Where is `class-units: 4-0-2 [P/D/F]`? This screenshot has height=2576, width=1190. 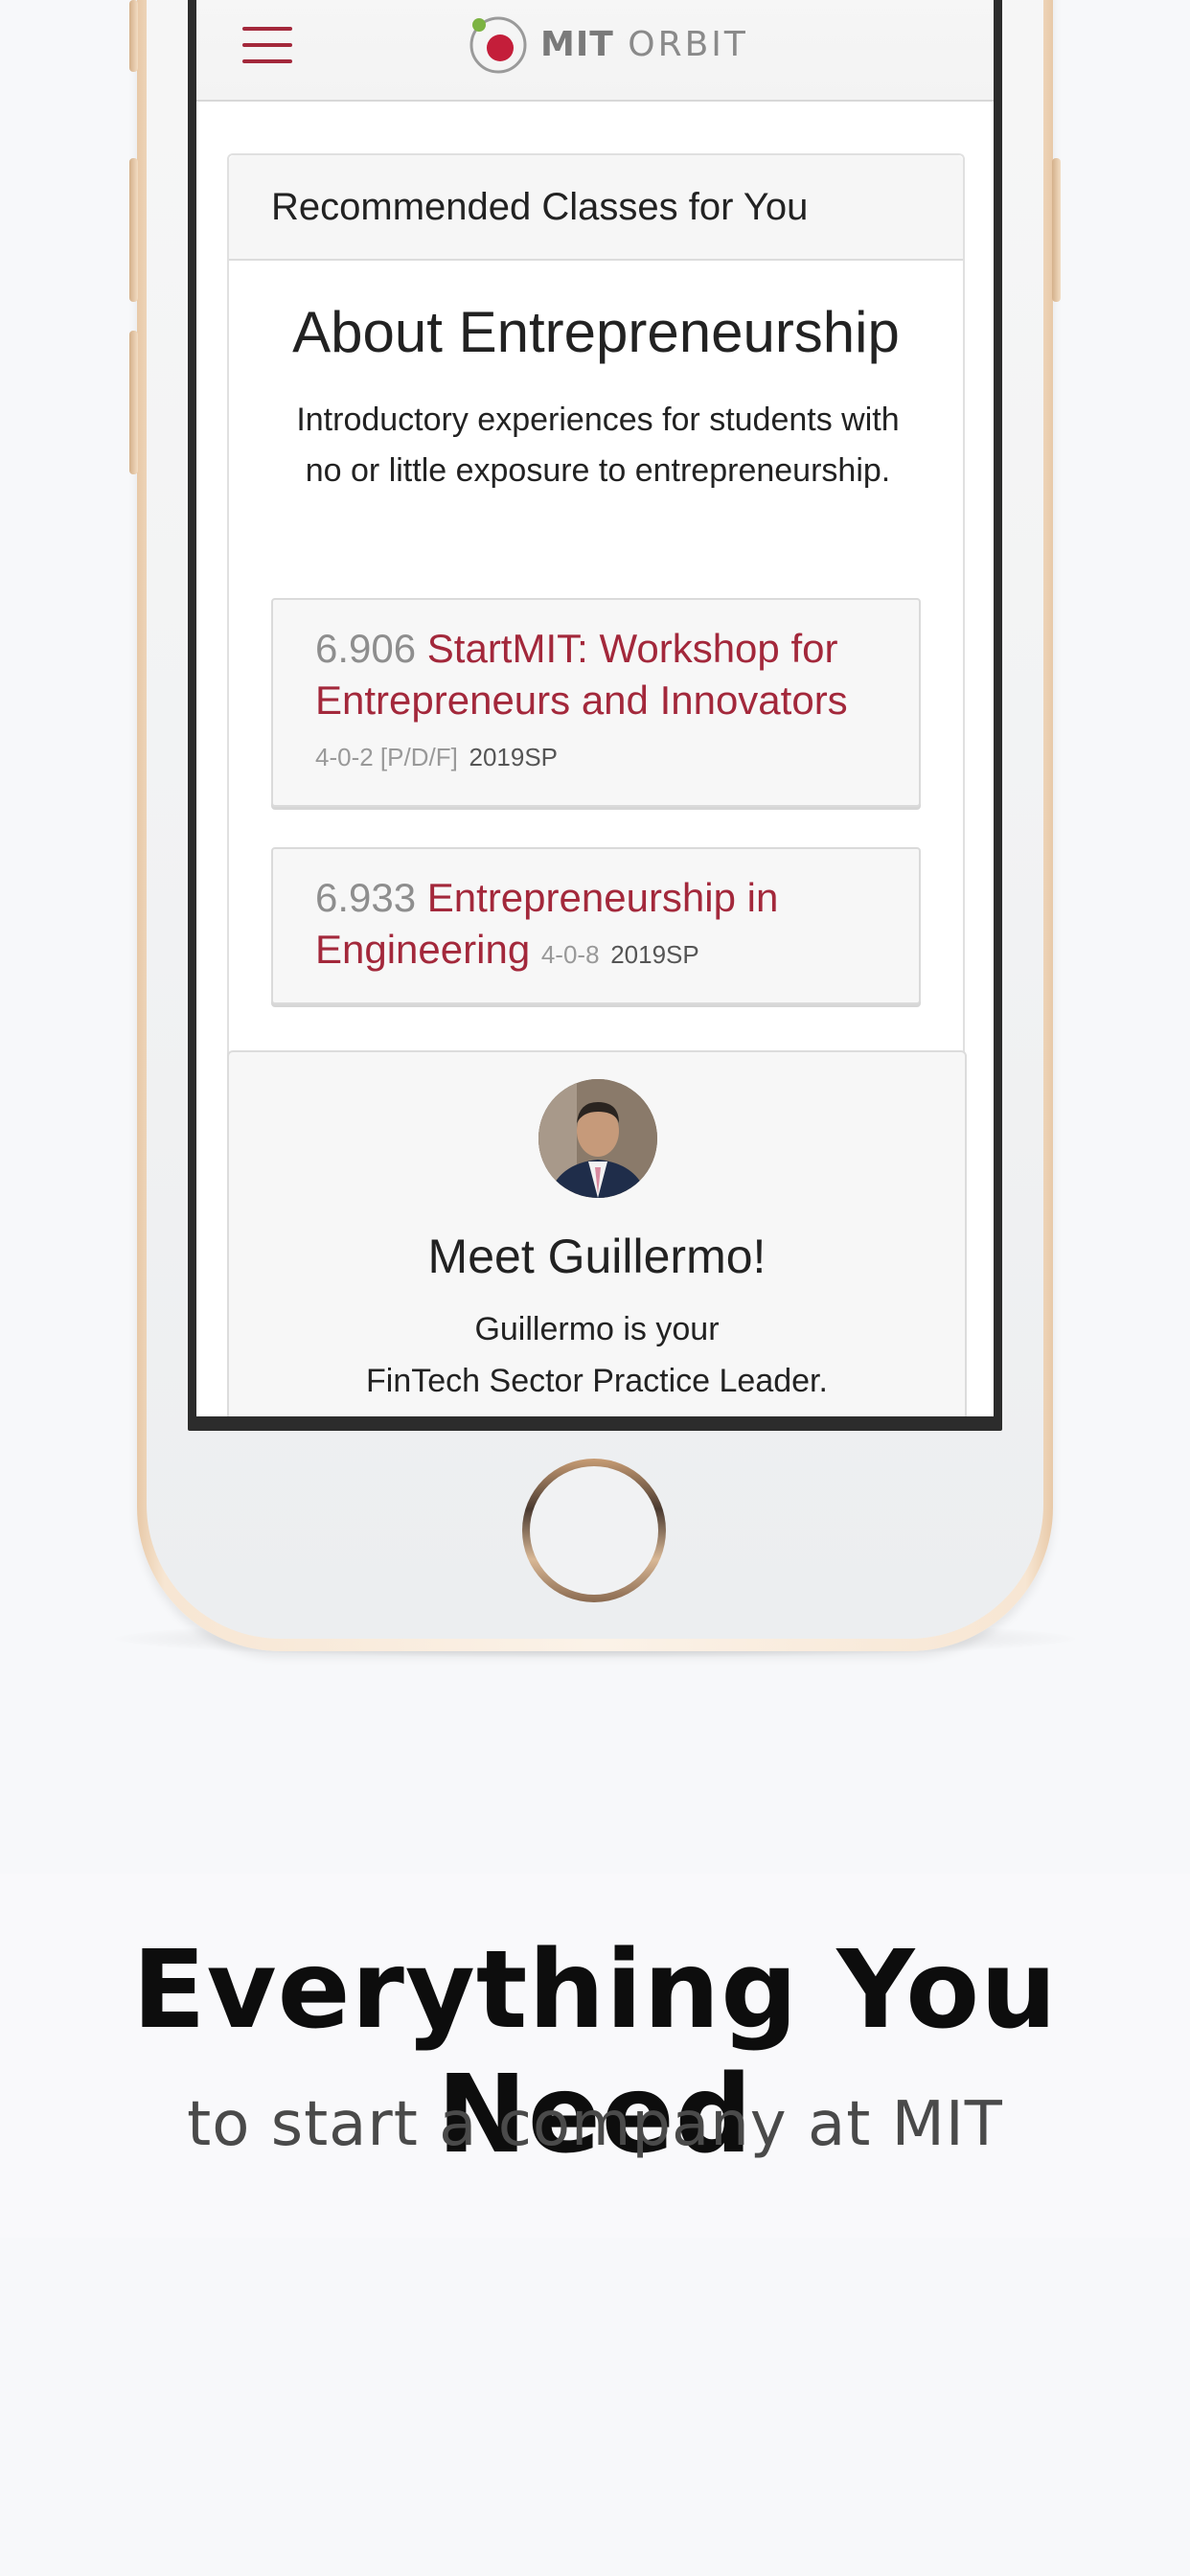
class-units: 4-0-2 [P/D/F] is located at coordinates (387, 757).